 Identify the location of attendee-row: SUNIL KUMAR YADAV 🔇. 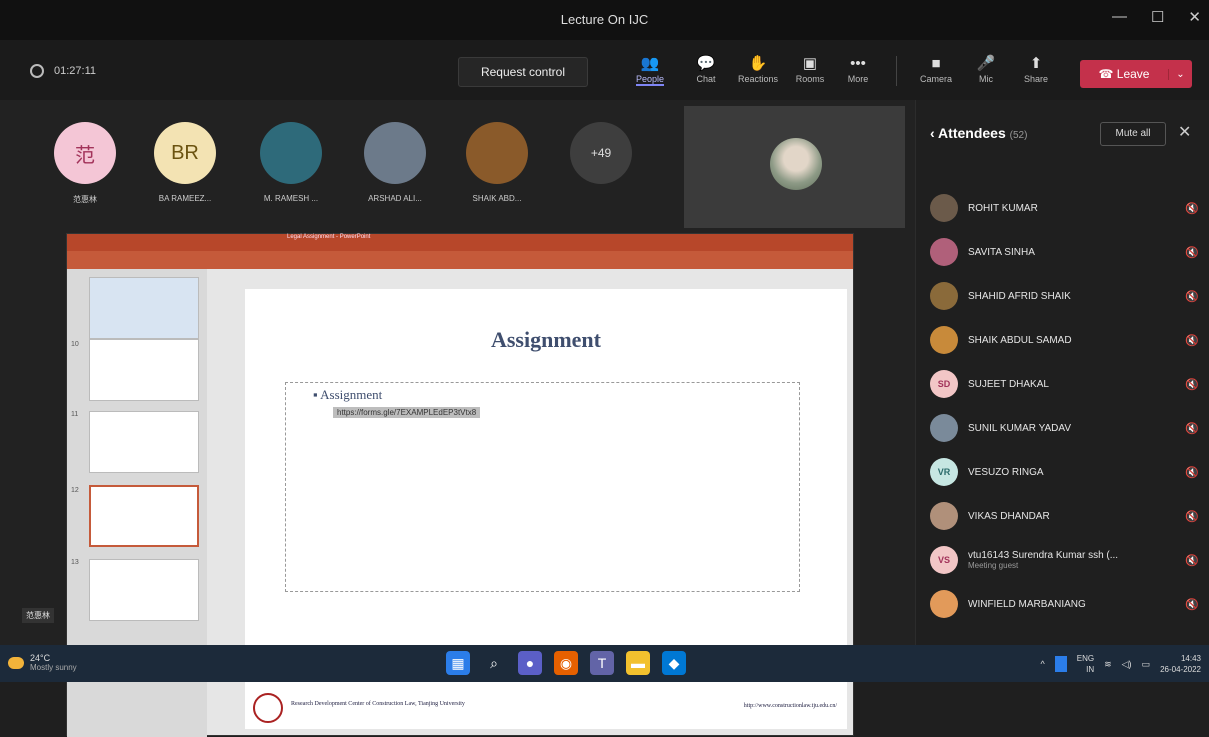
(1065, 428).